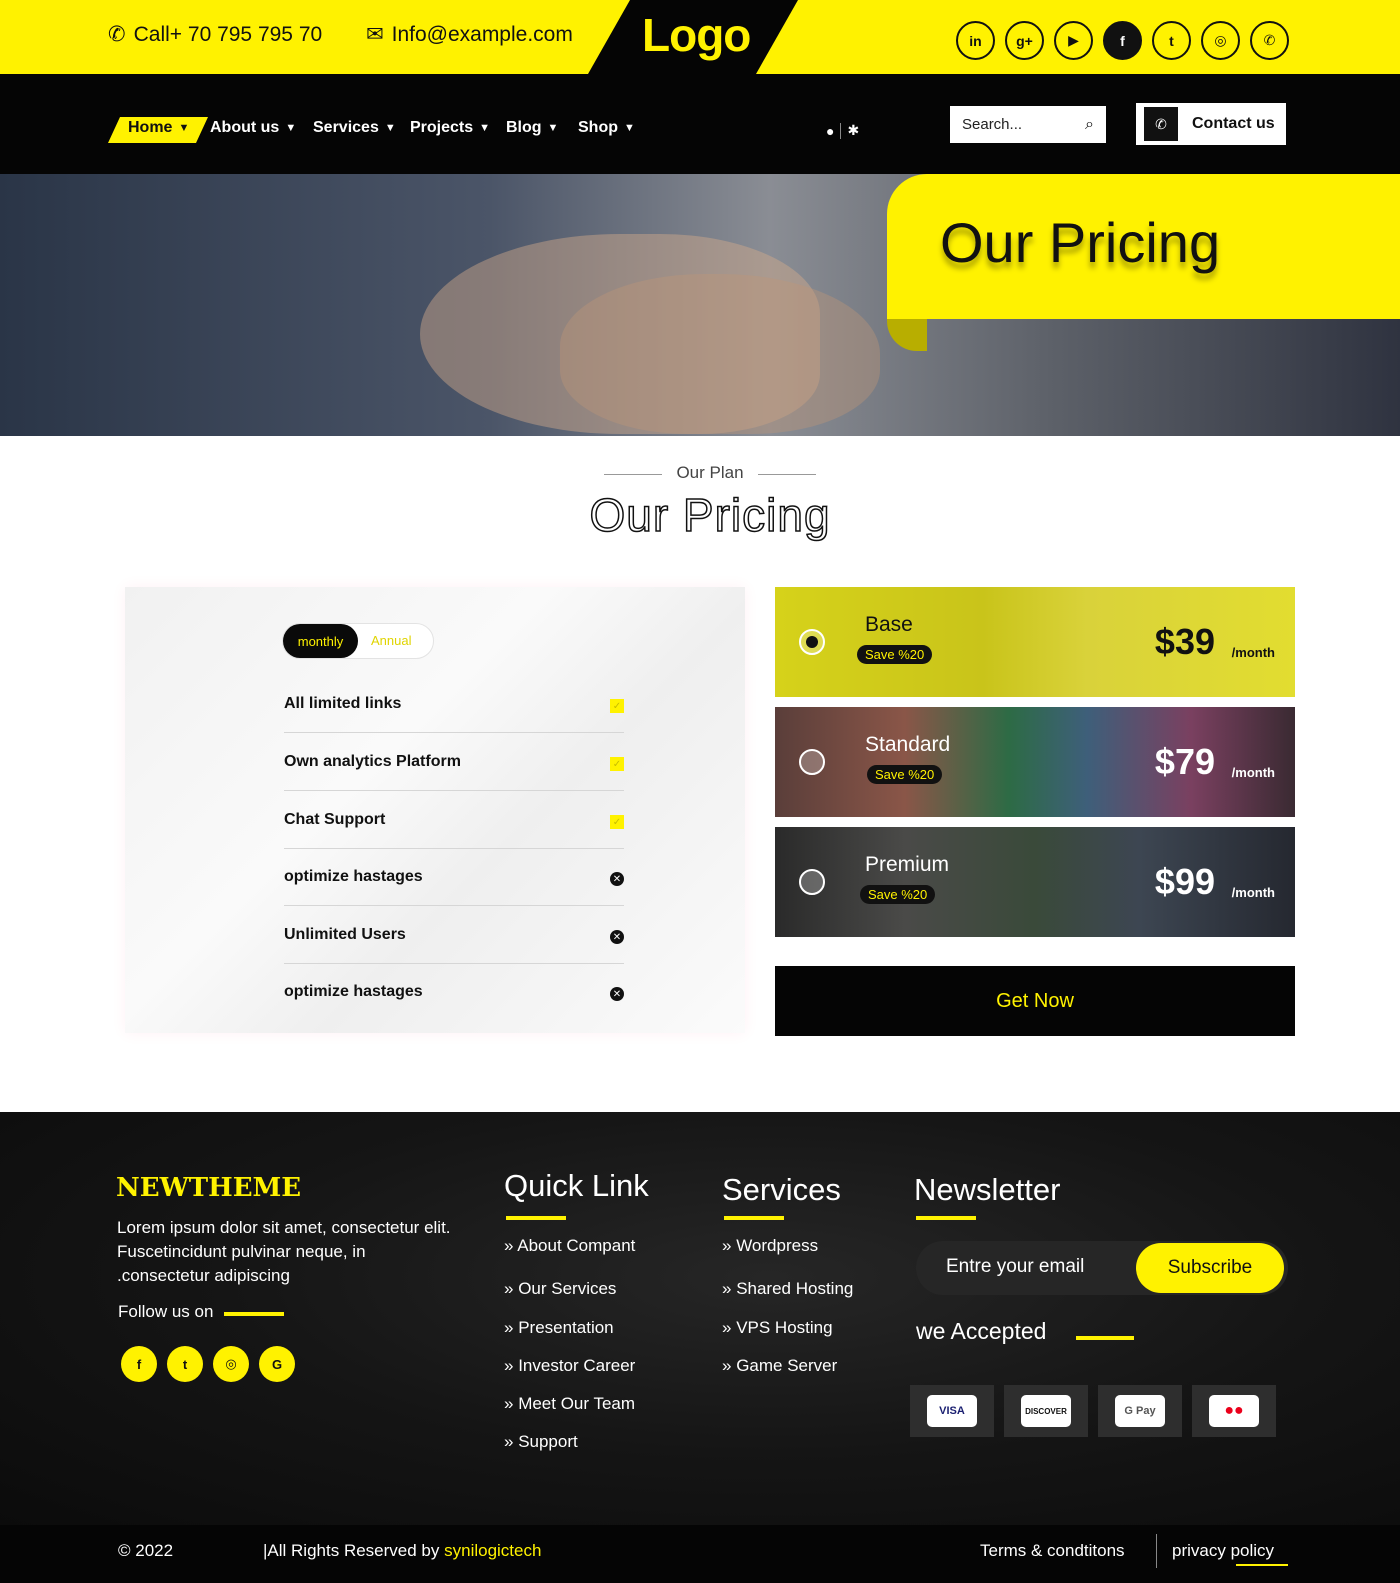 This screenshot has height=1583, width=1400. What do you see at coordinates (577, 1365) in the screenshot?
I see `footer-link-label: Investor Career` at bounding box center [577, 1365].